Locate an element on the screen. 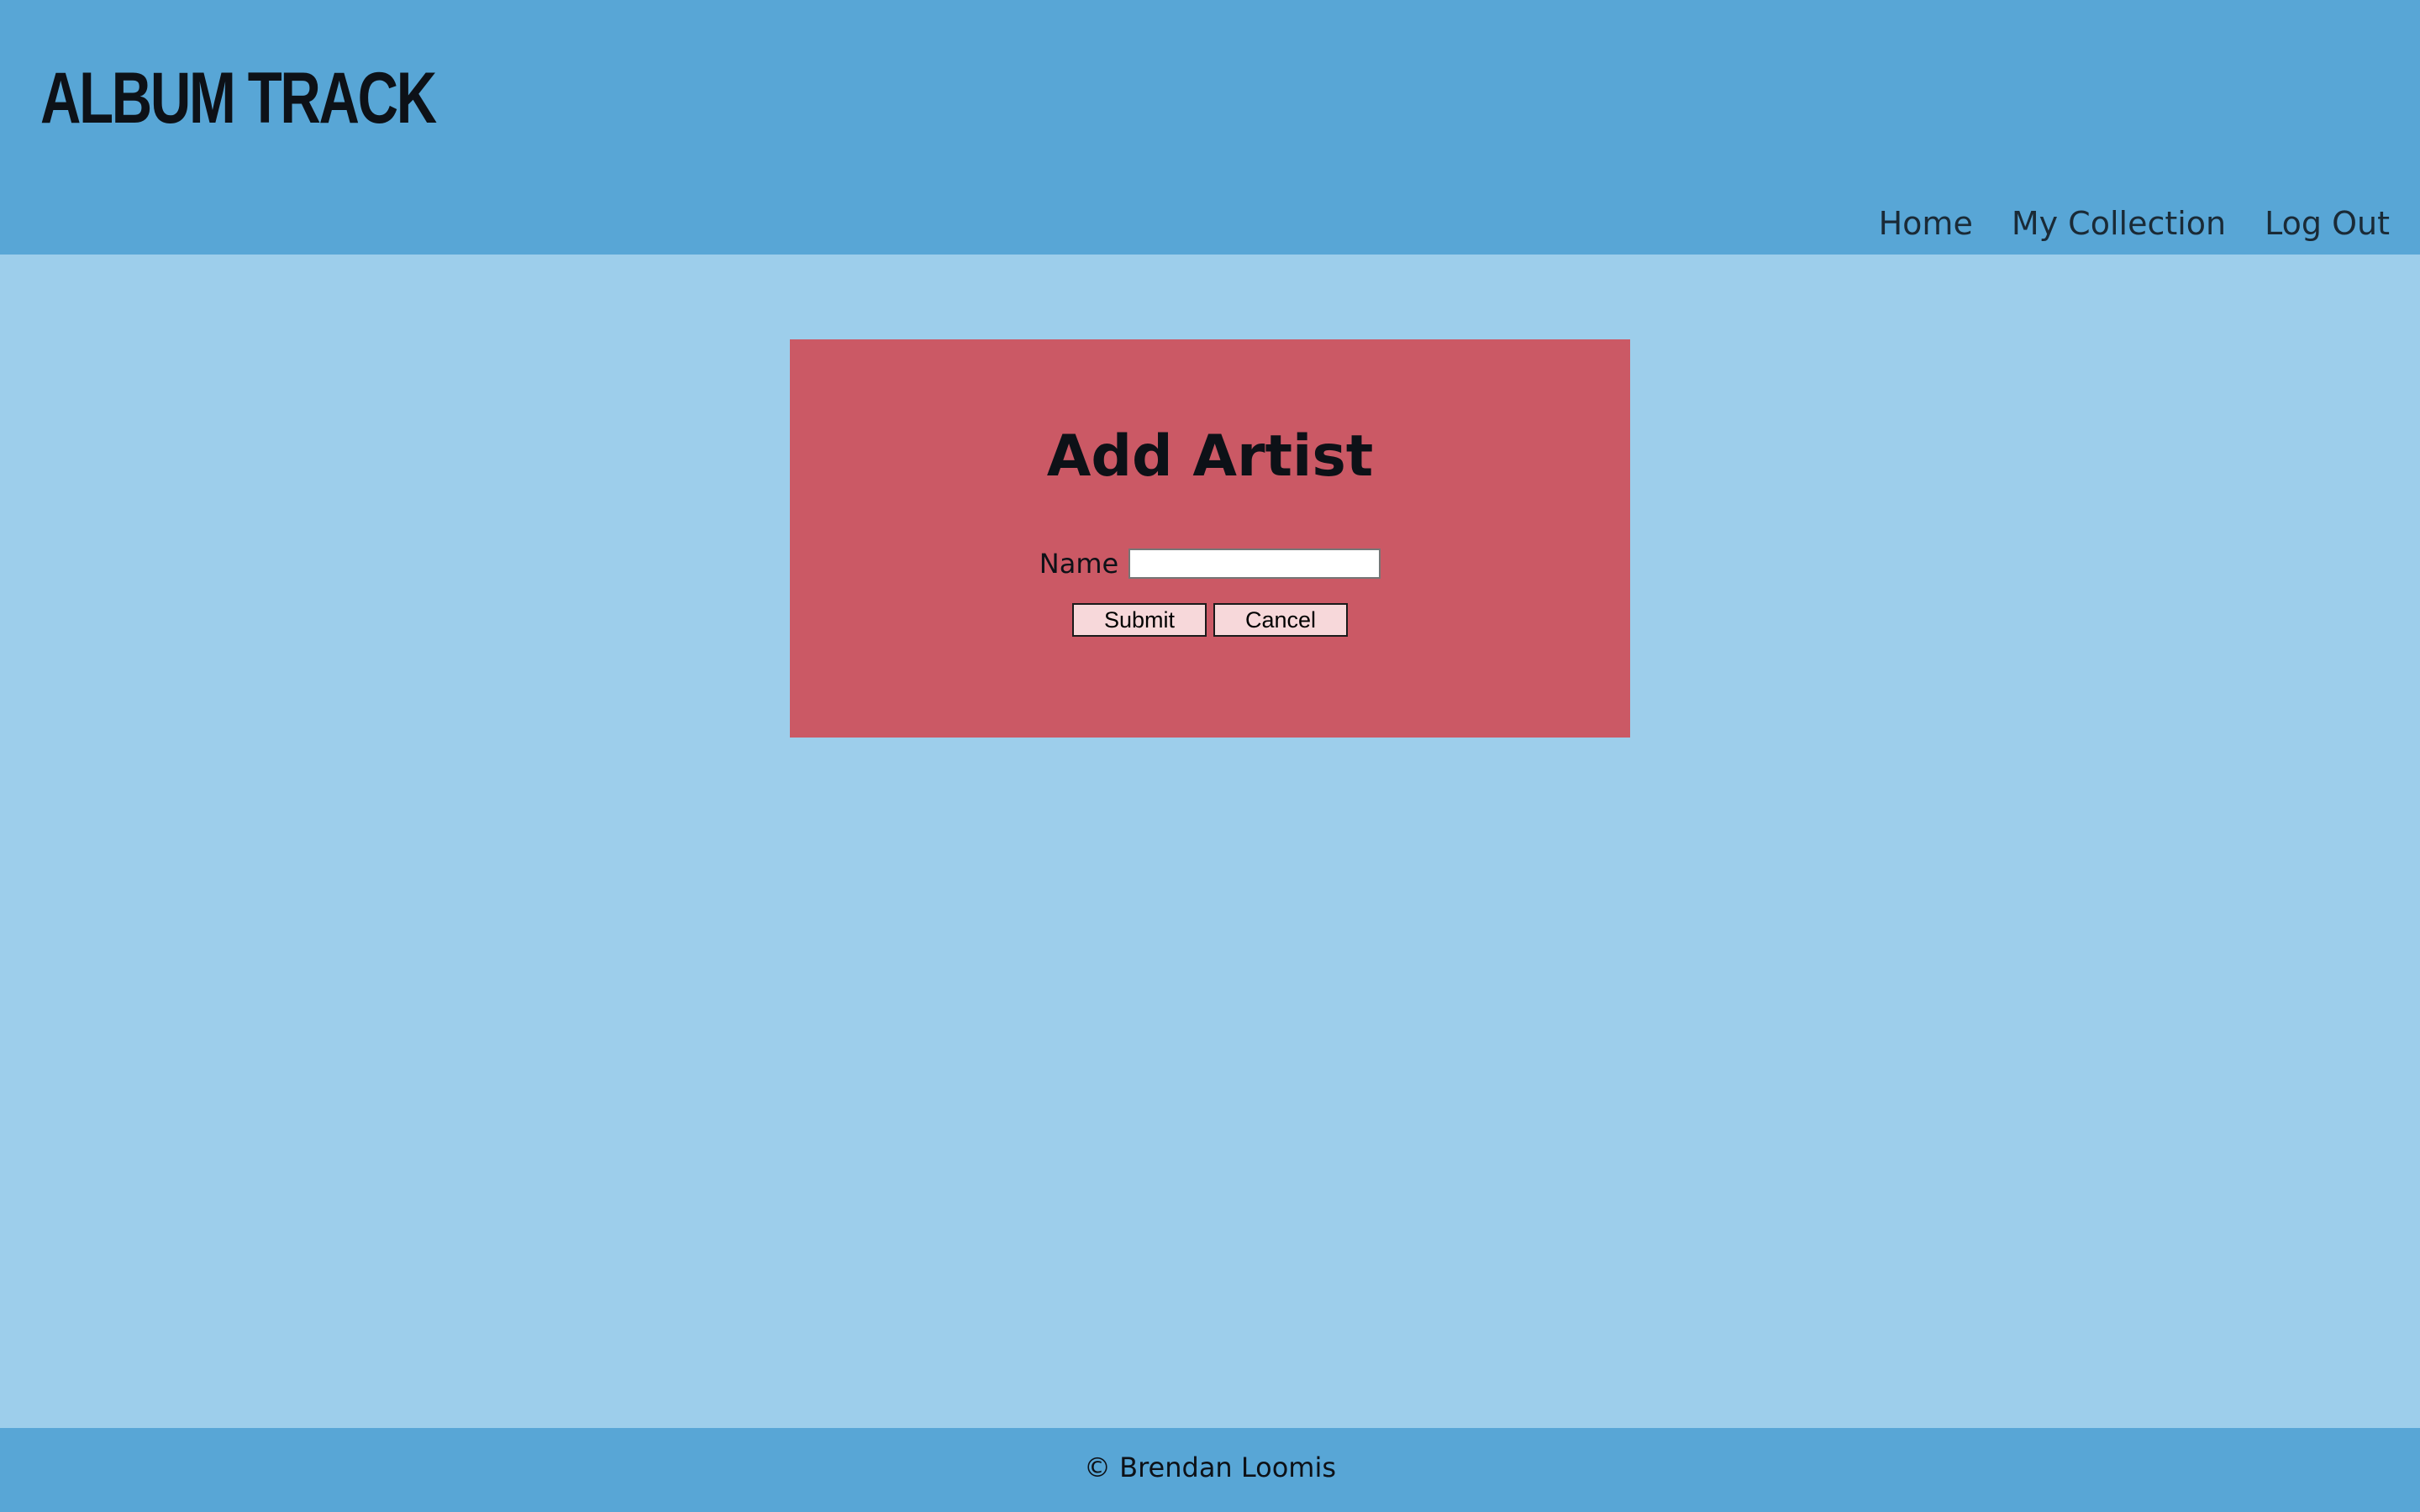  name-label: Name is located at coordinates (1079, 564).